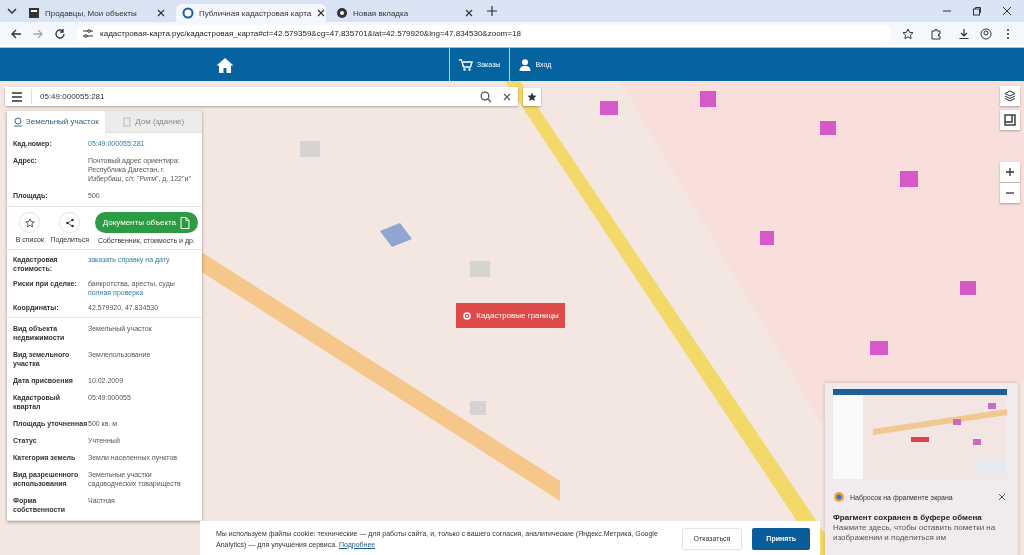 The image size is (1024, 555). What do you see at coordinates (466, 64) in the screenshot?
I see `cart-icon` at bounding box center [466, 64].